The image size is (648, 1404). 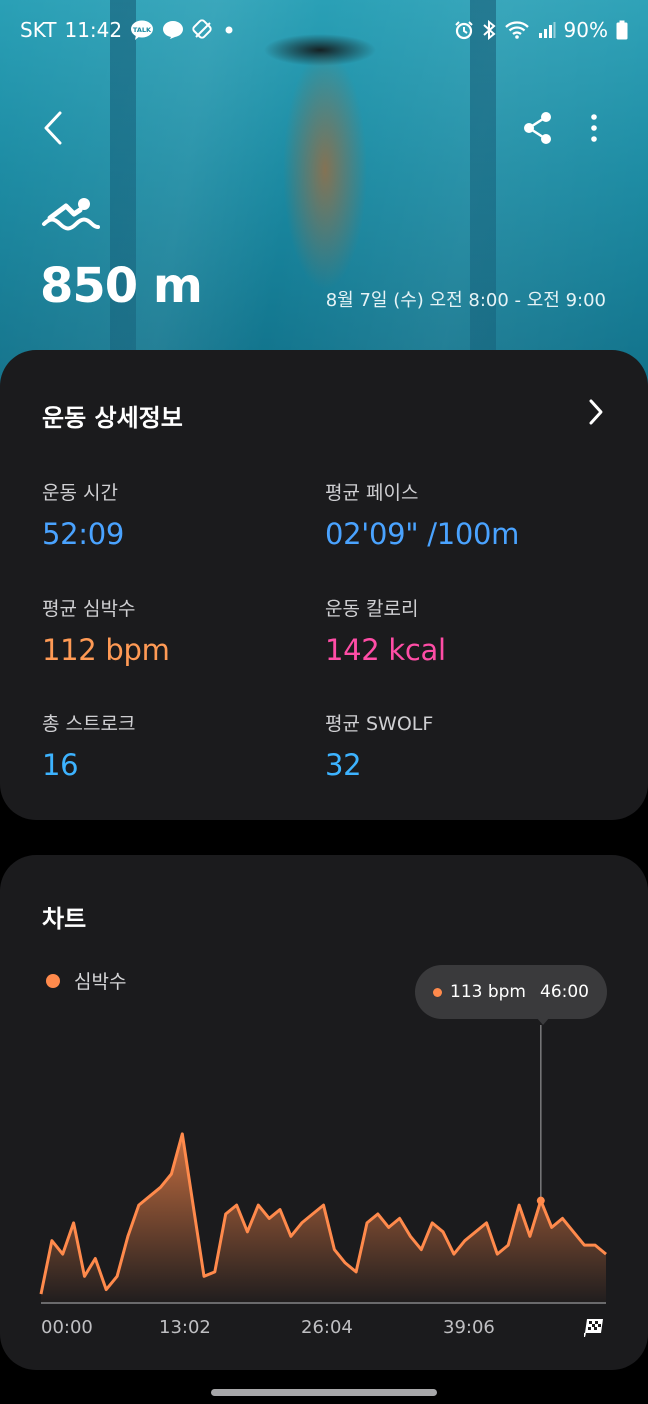 I want to click on signal-icon, so click(x=547, y=30).